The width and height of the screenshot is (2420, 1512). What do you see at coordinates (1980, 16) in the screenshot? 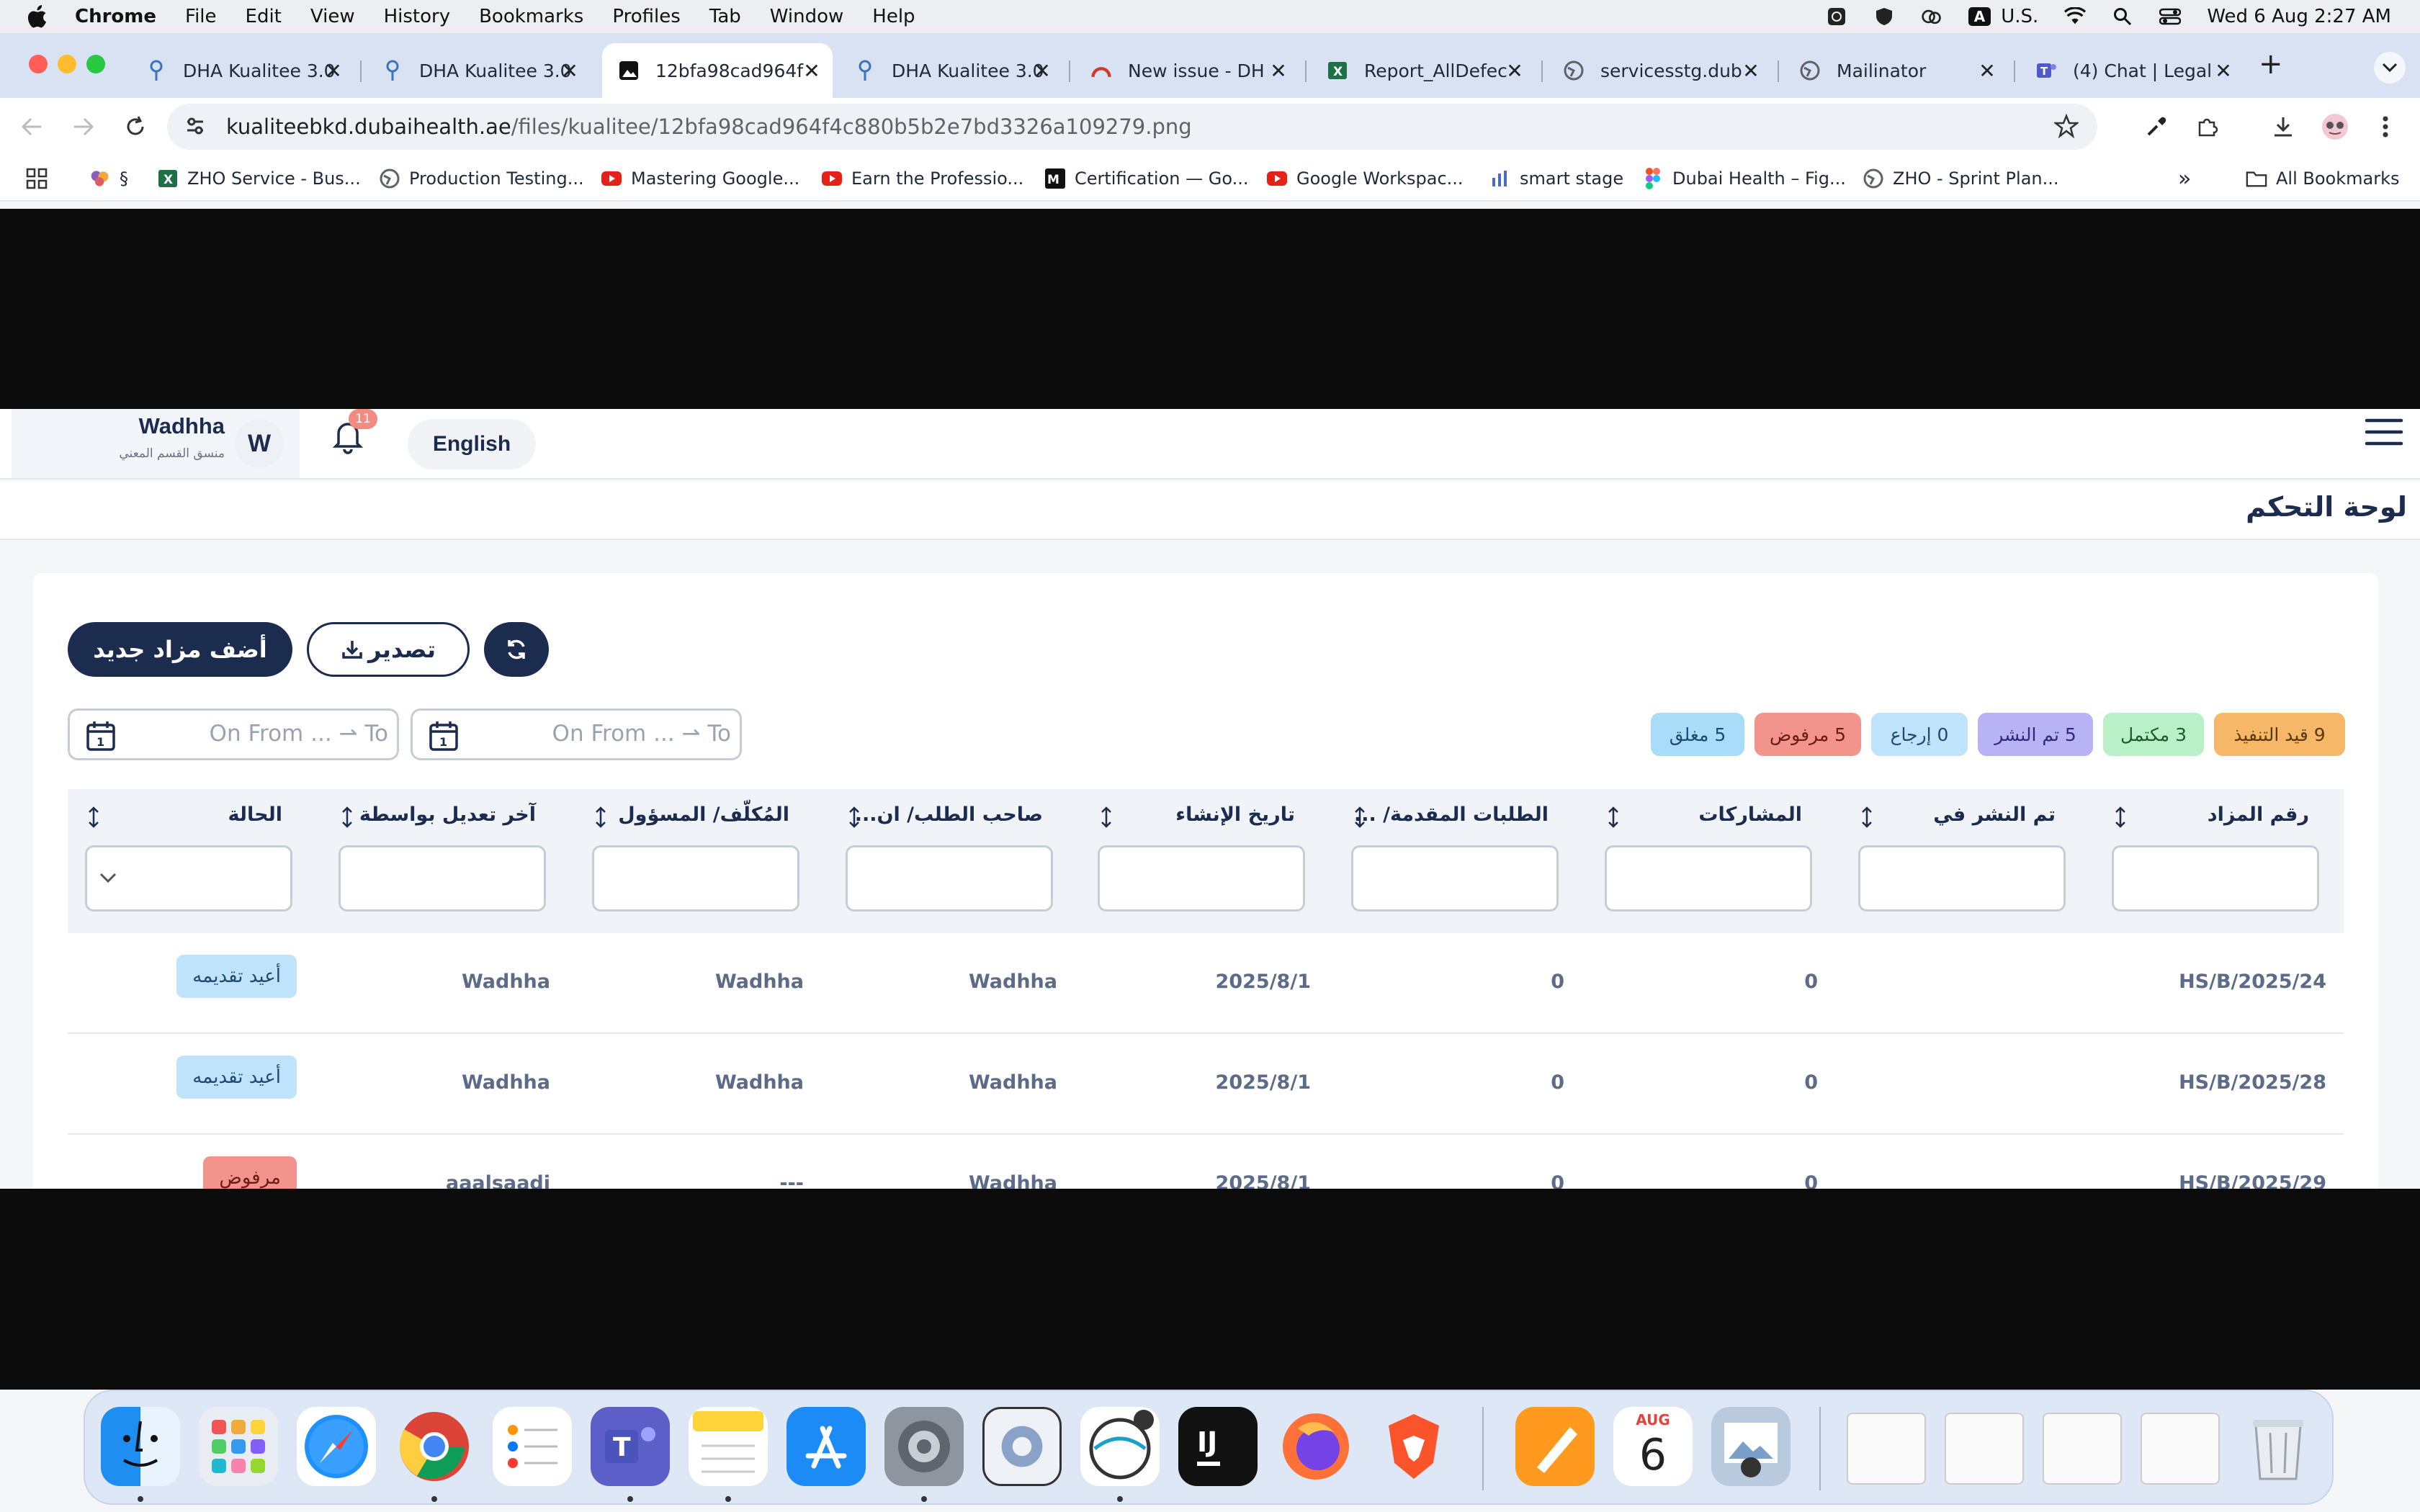
I see `input-source-icon: A` at bounding box center [1980, 16].